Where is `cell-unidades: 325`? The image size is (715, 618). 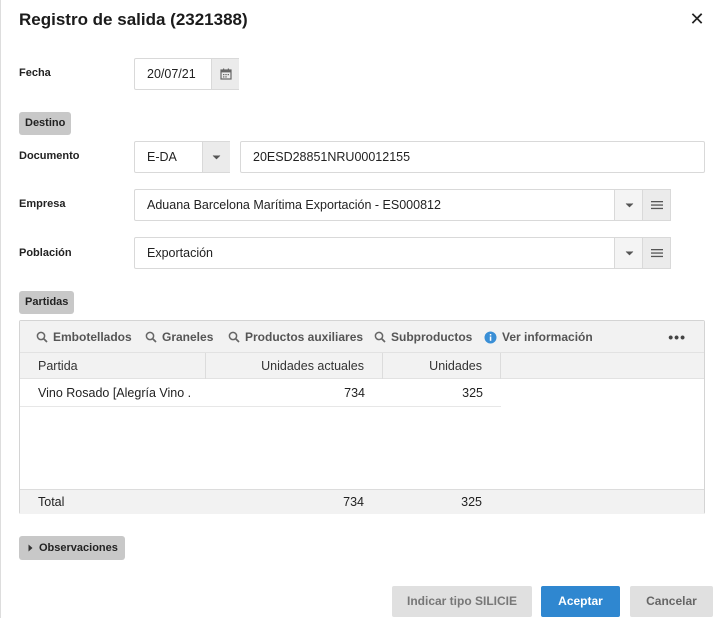
cell-unidades: 325 is located at coordinates (433, 393).